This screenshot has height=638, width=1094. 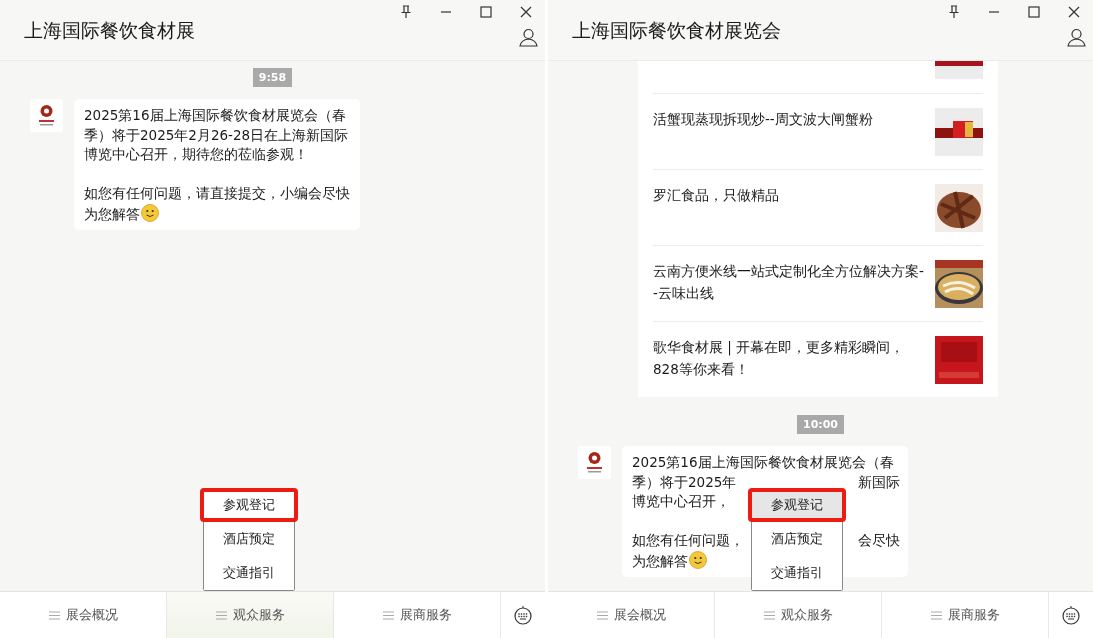 I want to click on article-title: 活蟹现蒸现拆现炒--周文波大闸蟹粉, so click(x=763, y=132).